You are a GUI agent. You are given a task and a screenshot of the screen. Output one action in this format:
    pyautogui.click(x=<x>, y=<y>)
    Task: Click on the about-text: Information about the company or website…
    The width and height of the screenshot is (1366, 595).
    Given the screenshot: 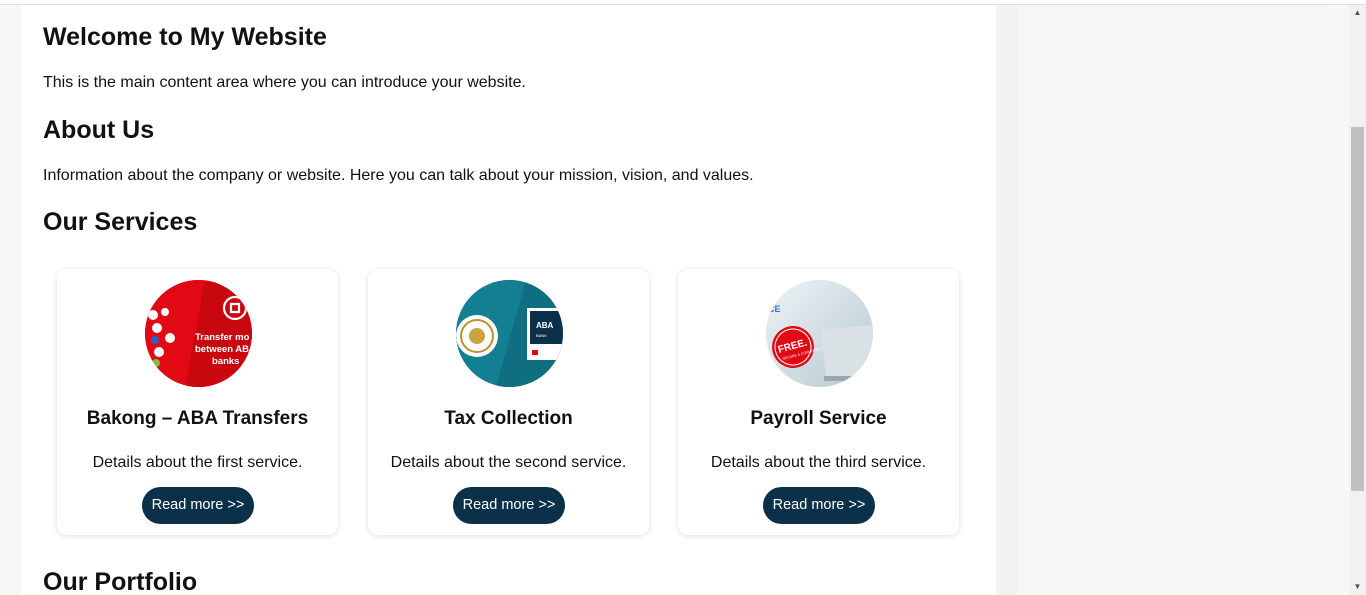 What is the action you would take?
    pyautogui.click(x=398, y=175)
    